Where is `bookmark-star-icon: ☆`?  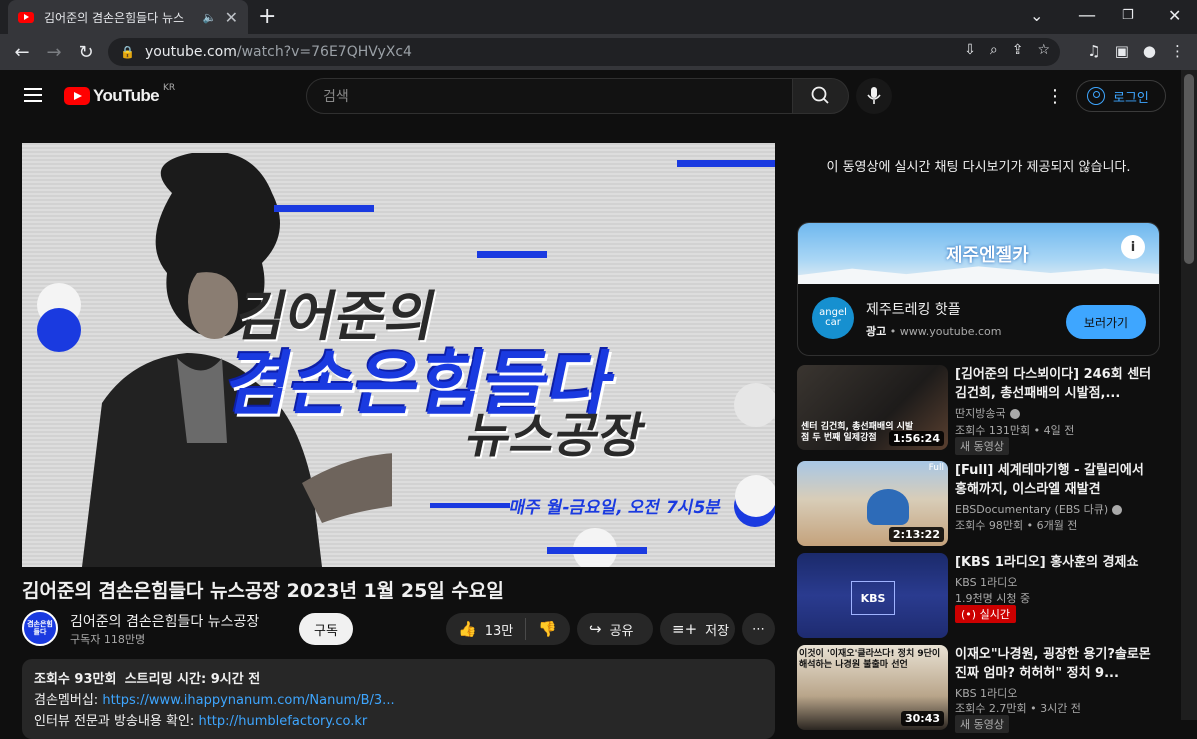
bookmark-star-icon: ☆ is located at coordinates (1043, 50).